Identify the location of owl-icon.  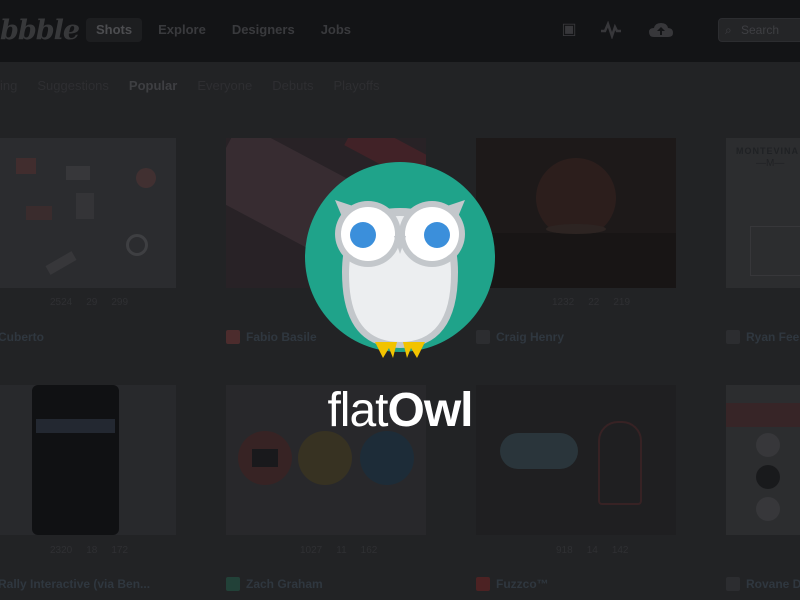
(400, 260).